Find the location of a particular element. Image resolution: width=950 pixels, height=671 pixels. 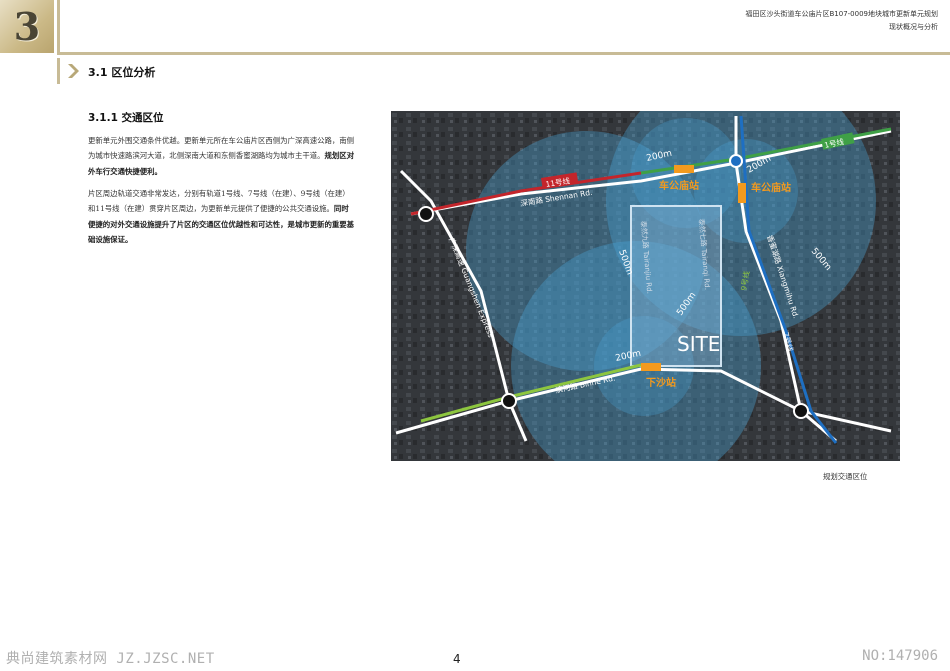

chapter-badge: 3 is located at coordinates (27, 26).